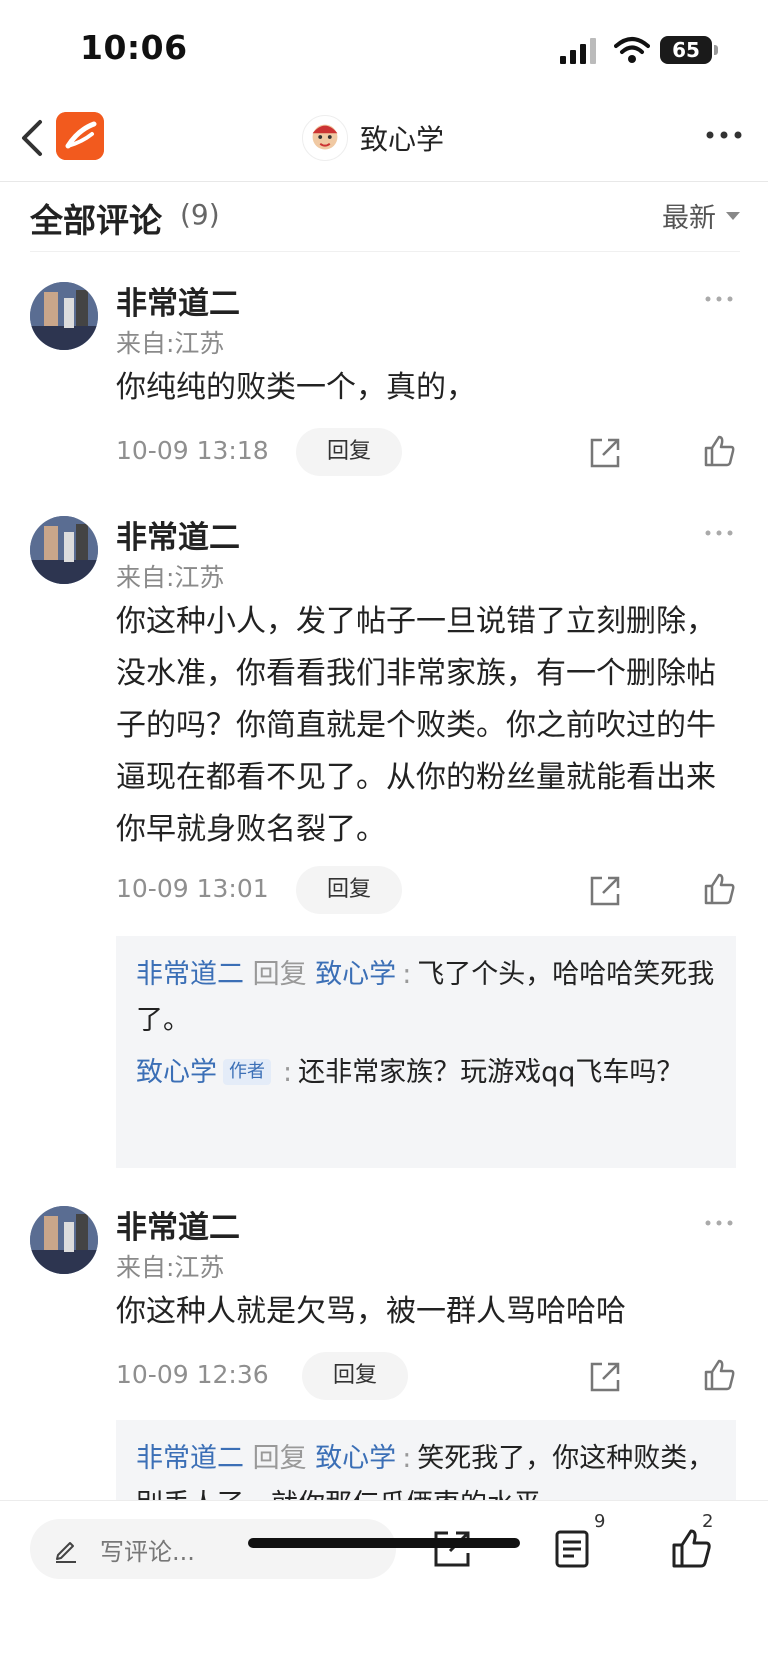 The image size is (768, 1663). Describe the element at coordinates (733, 215) in the screenshot. I see `caret-down-icon` at that location.